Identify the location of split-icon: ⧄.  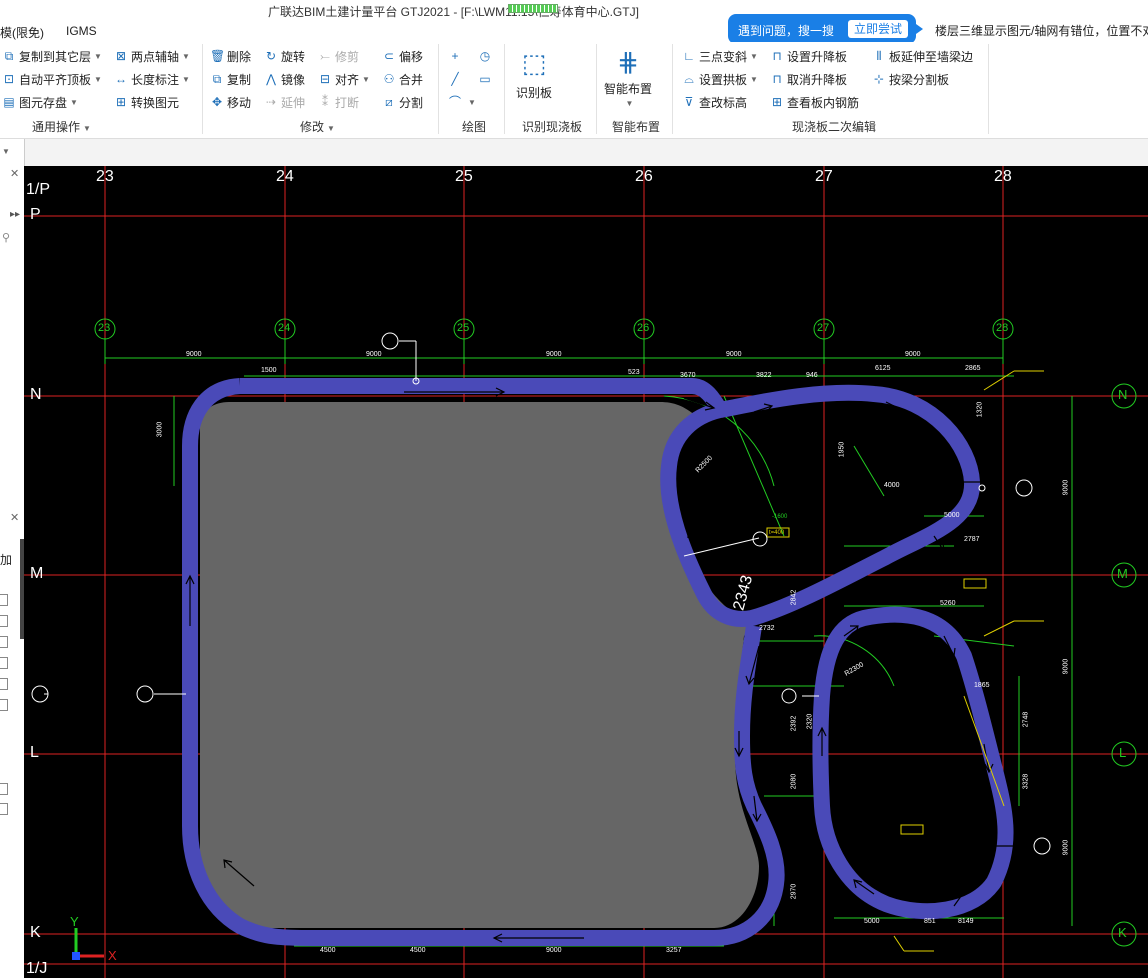
(389, 102).